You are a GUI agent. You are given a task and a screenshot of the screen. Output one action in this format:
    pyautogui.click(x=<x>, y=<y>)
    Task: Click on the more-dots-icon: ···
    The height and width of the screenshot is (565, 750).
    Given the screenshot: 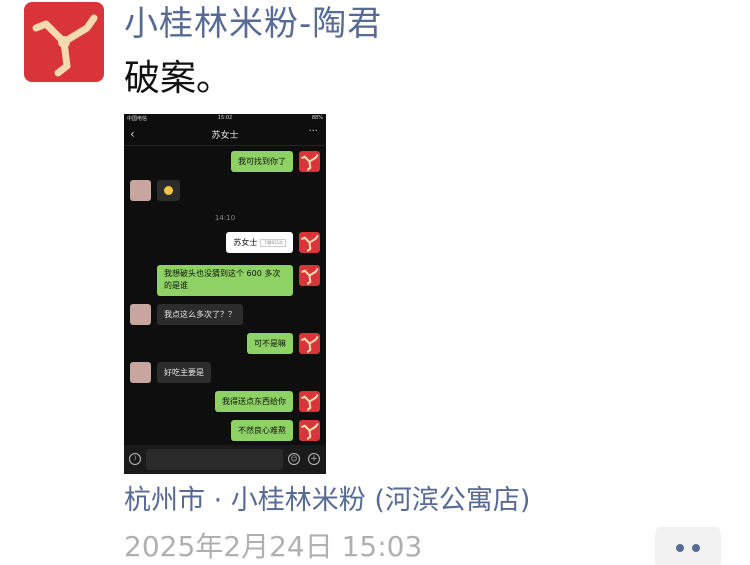 What is the action you would take?
    pyautogui.click(x=313, y=131)
    